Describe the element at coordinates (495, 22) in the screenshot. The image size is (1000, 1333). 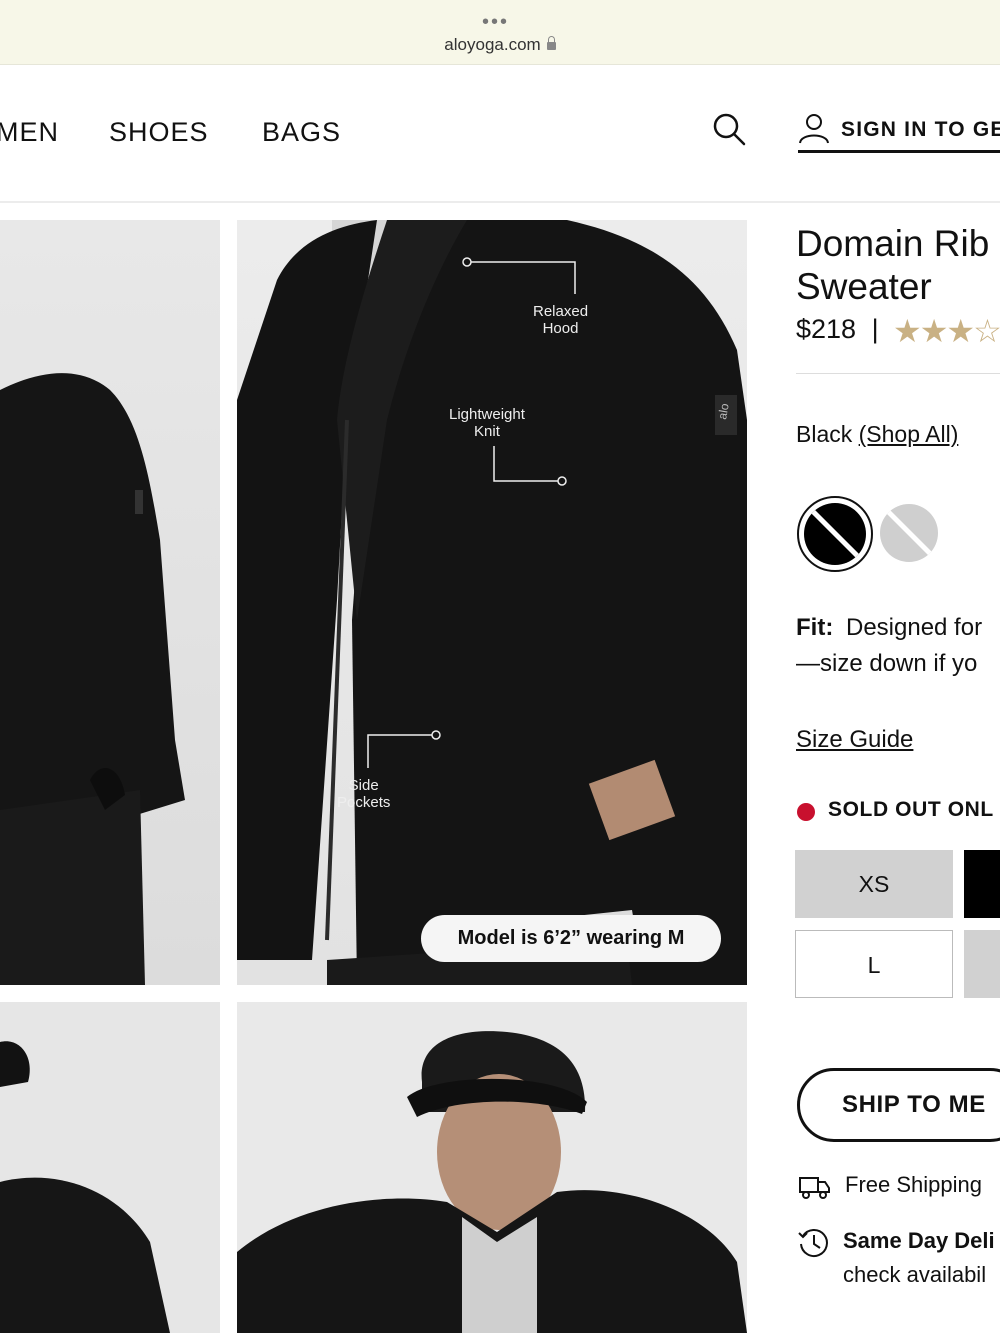
I see `browser-menu-dots: •••` at that location.